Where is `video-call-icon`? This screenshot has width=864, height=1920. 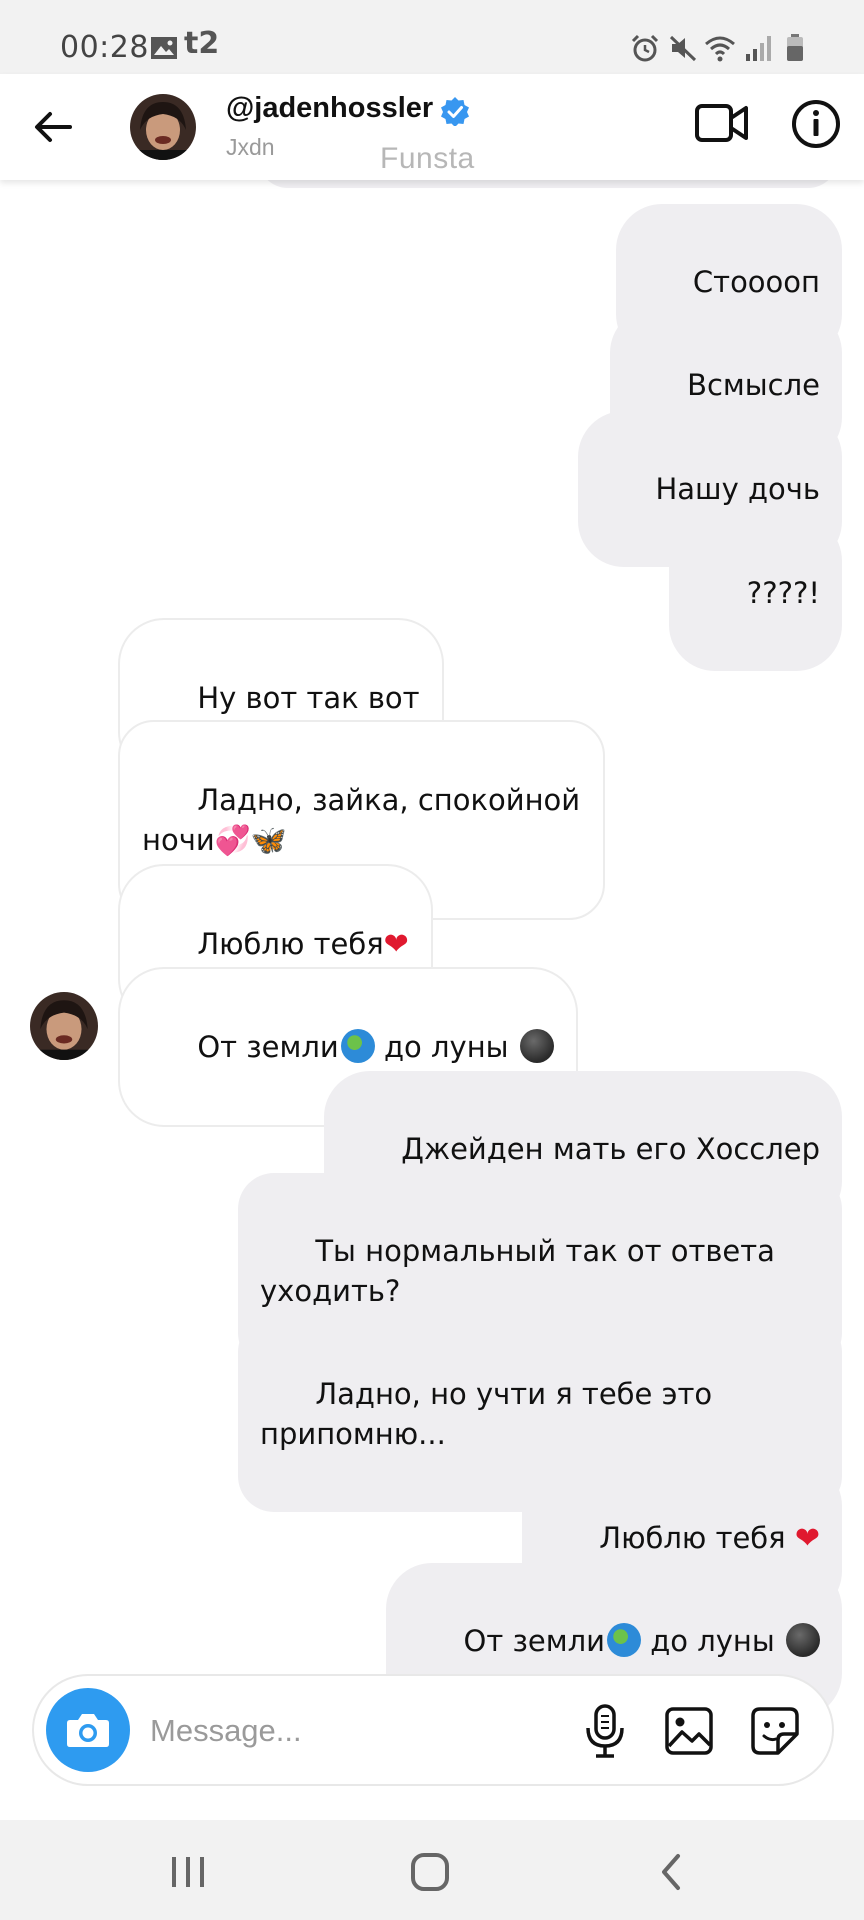
video-call-icon is located at coordinates (722, 123).